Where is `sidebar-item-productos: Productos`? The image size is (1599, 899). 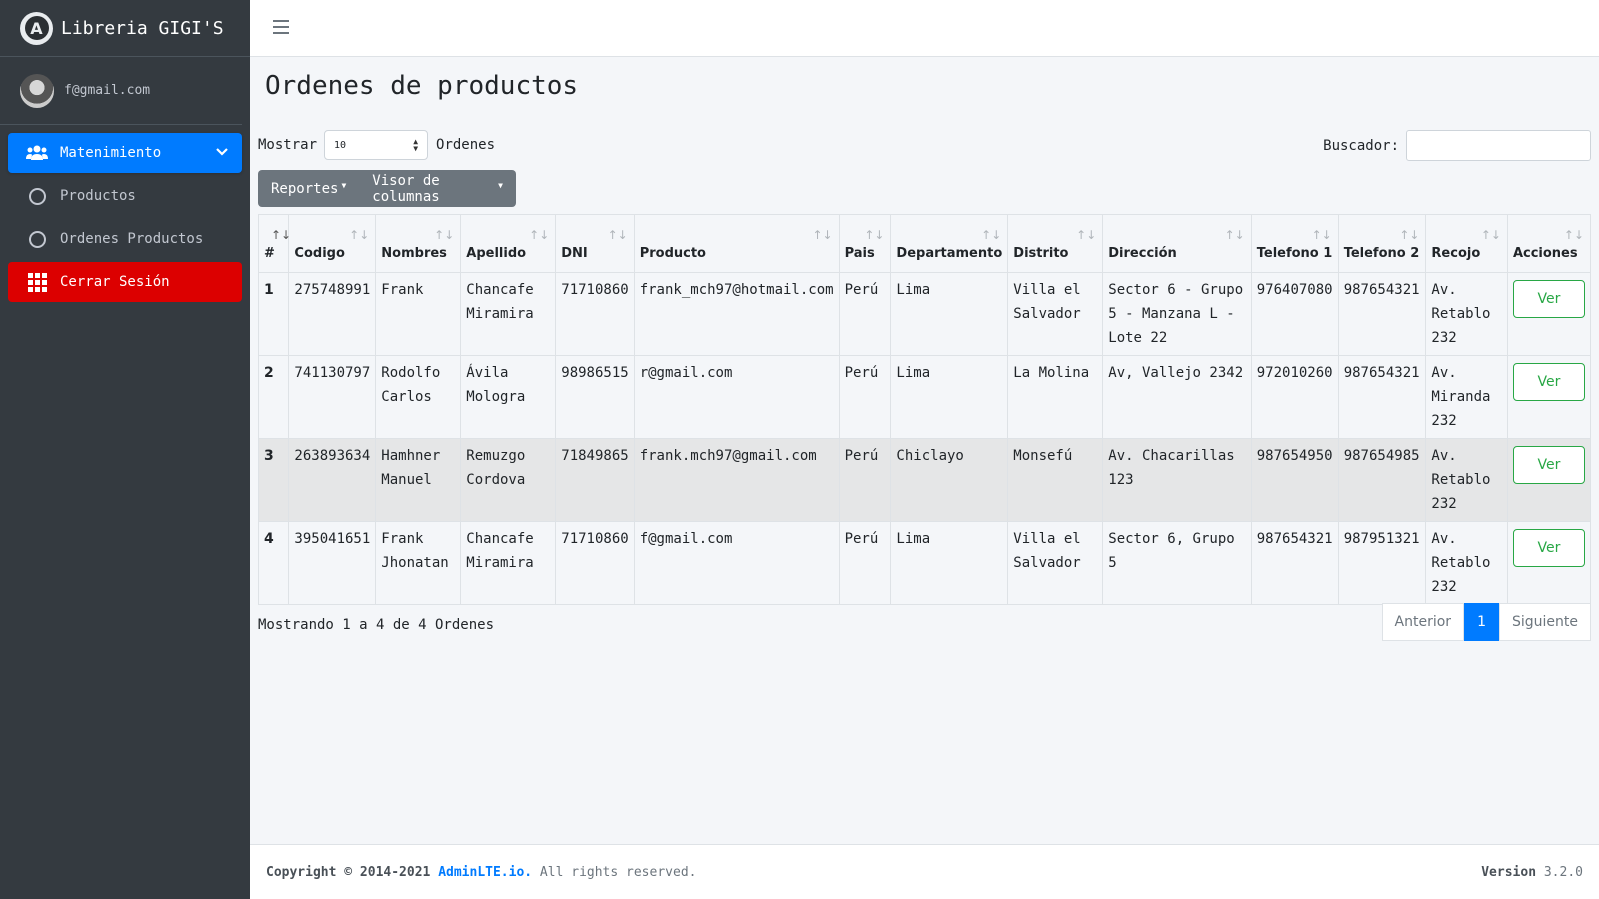 sidebar-item-productos: Productos is located at coordinates (125, 196).